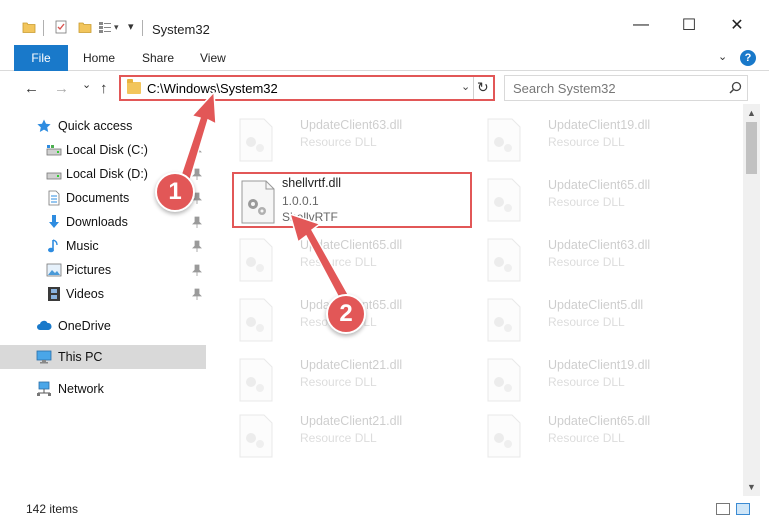 This screenshot has width=769, height=529. Describe the element at coordinates (751, 113) in the screenshot. I see `scroll-up-icon: ▲` at that location.